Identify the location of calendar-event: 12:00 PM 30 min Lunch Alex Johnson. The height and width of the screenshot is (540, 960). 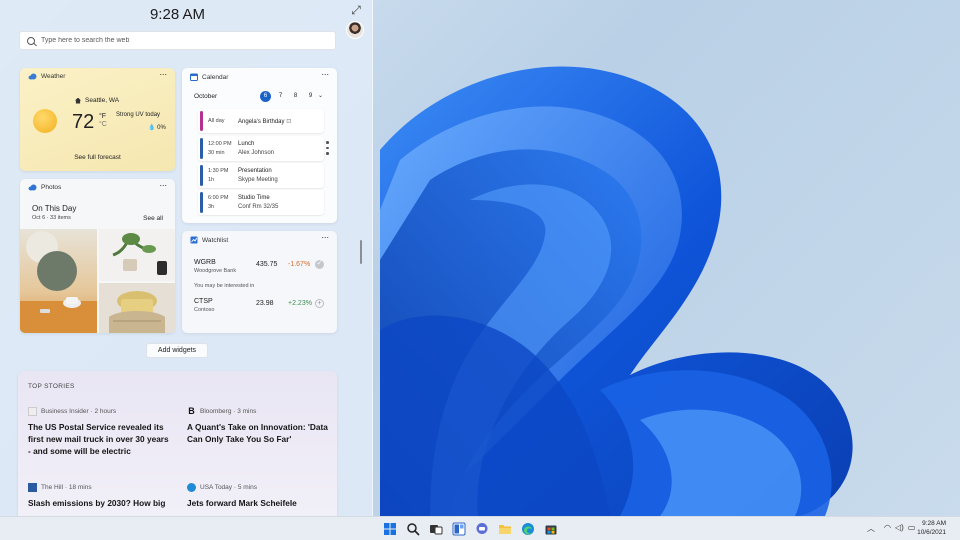
(261, 148).